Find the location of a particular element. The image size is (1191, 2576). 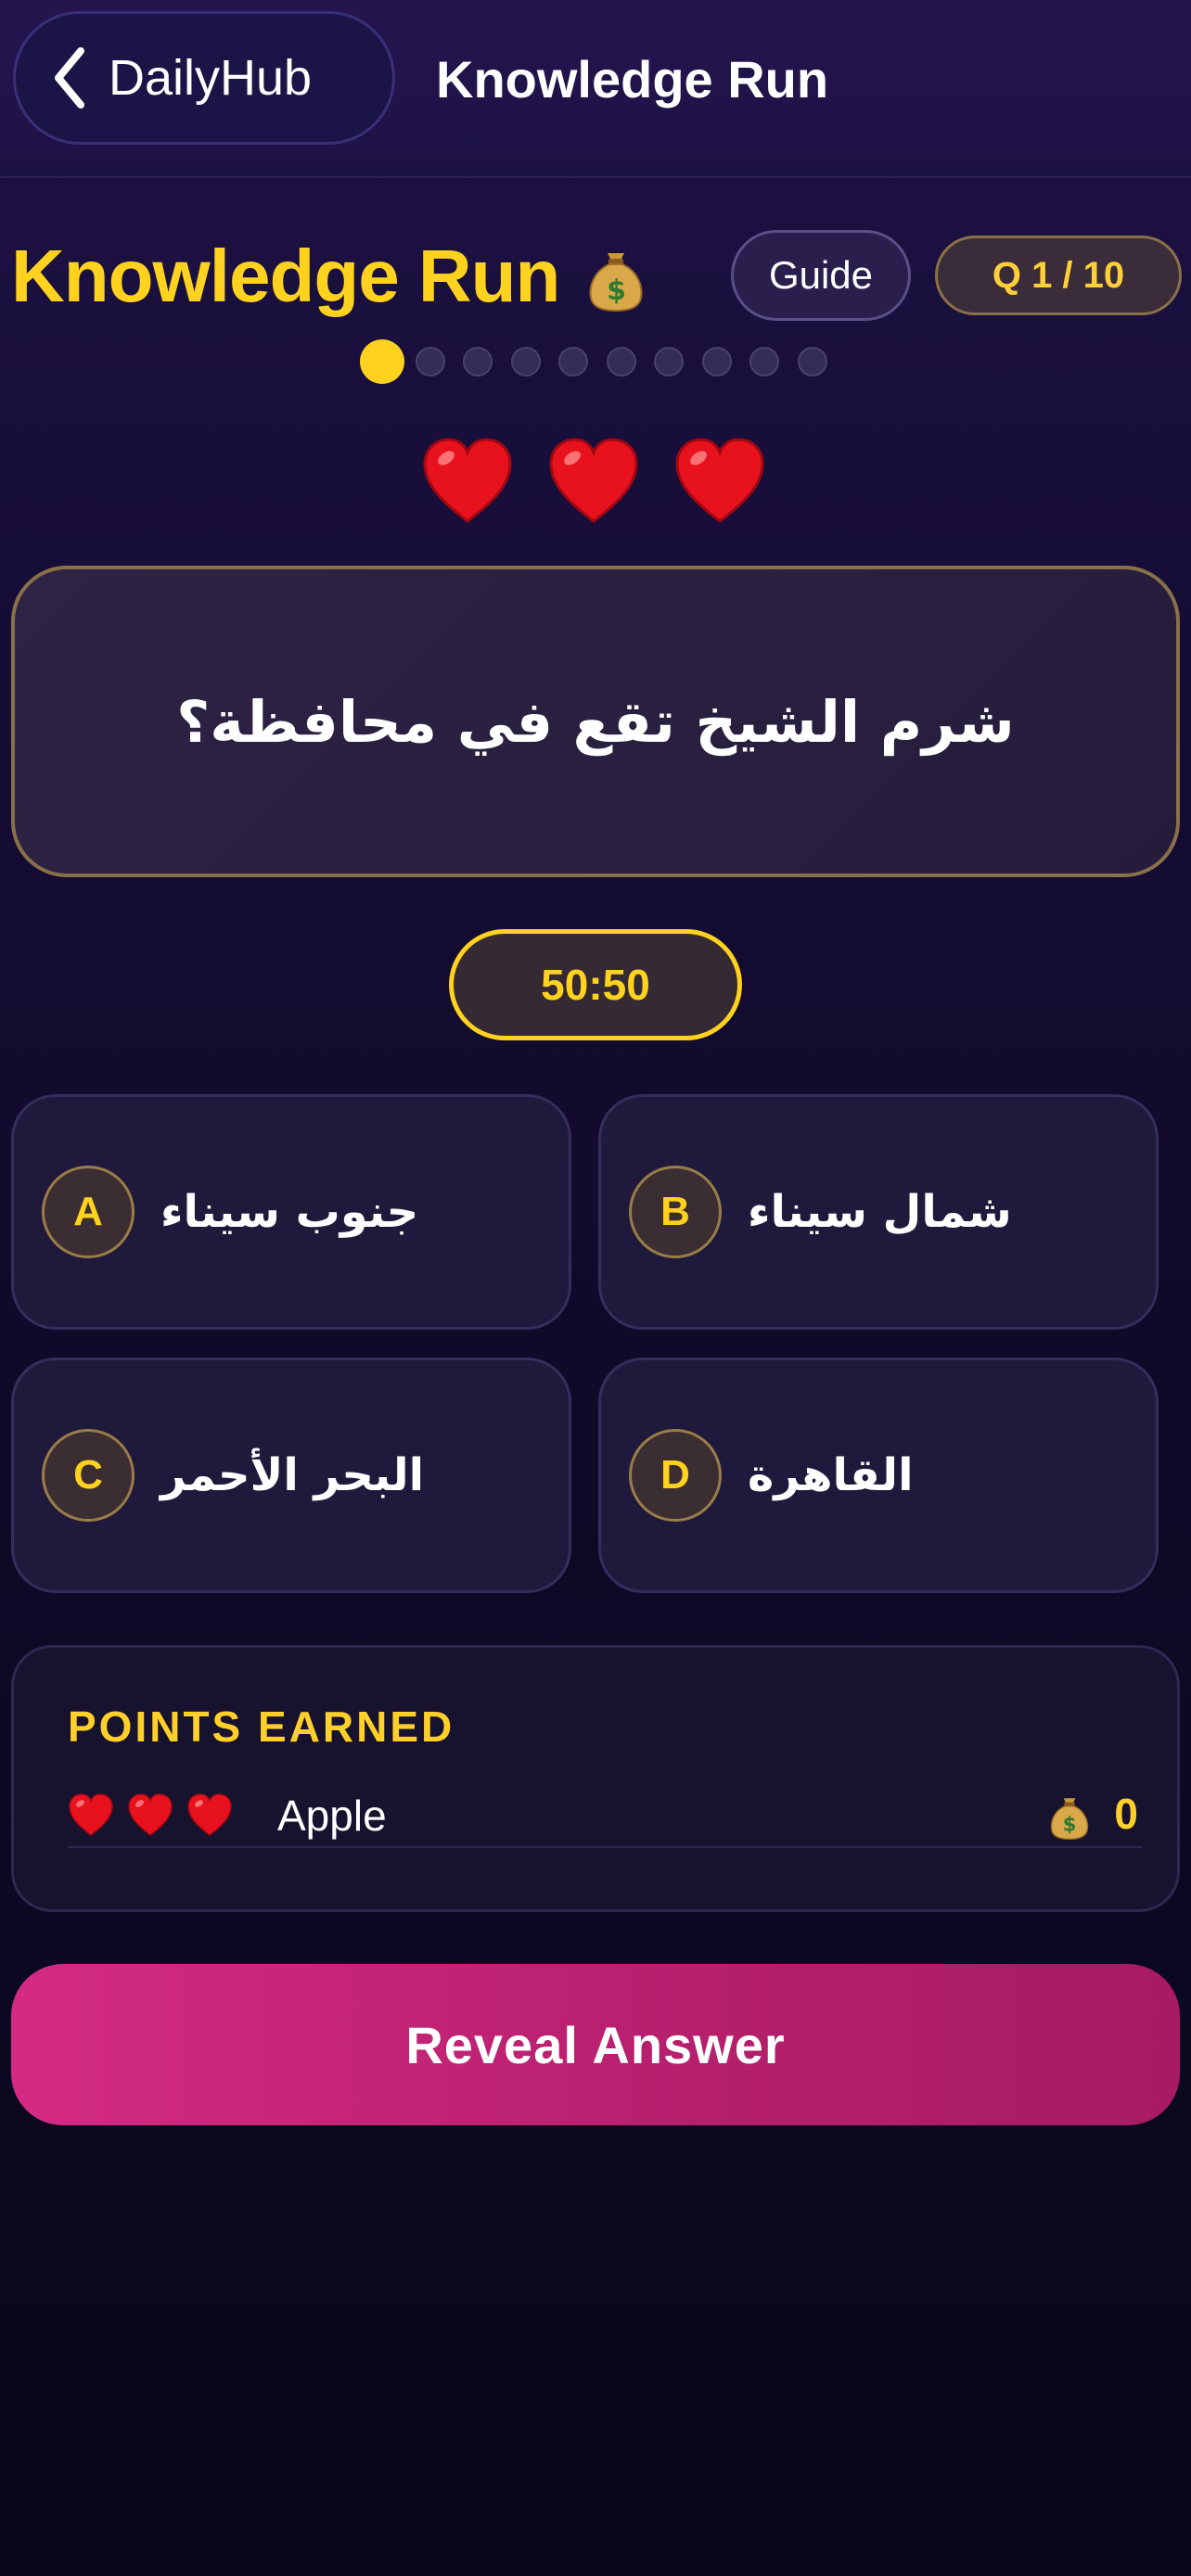

question-card: شرم الشيخ تقع في محافظة؟ is located at coordinates (595, 722).